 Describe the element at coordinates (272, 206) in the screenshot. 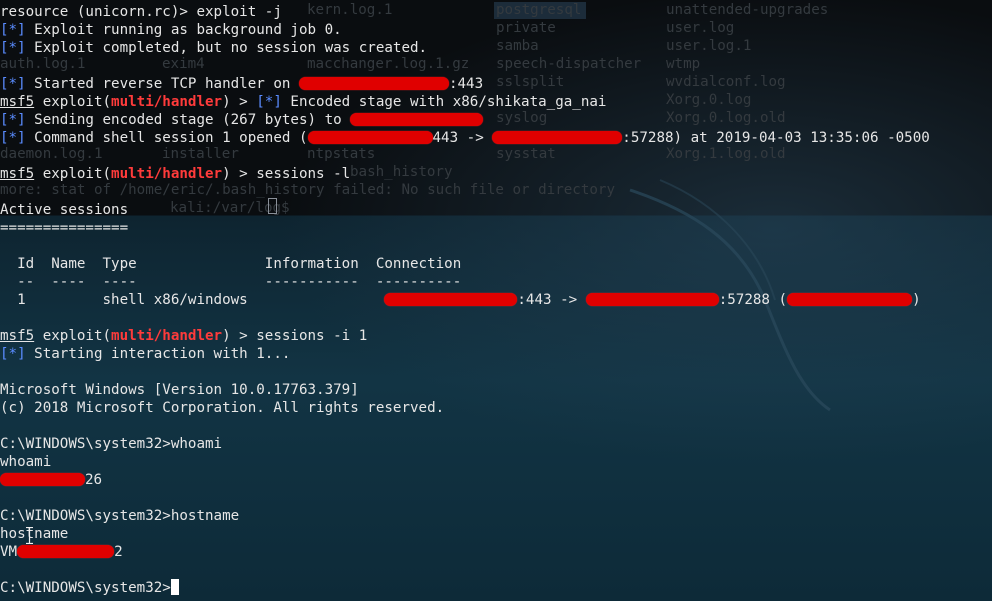

I see `background-cursor` at that location.